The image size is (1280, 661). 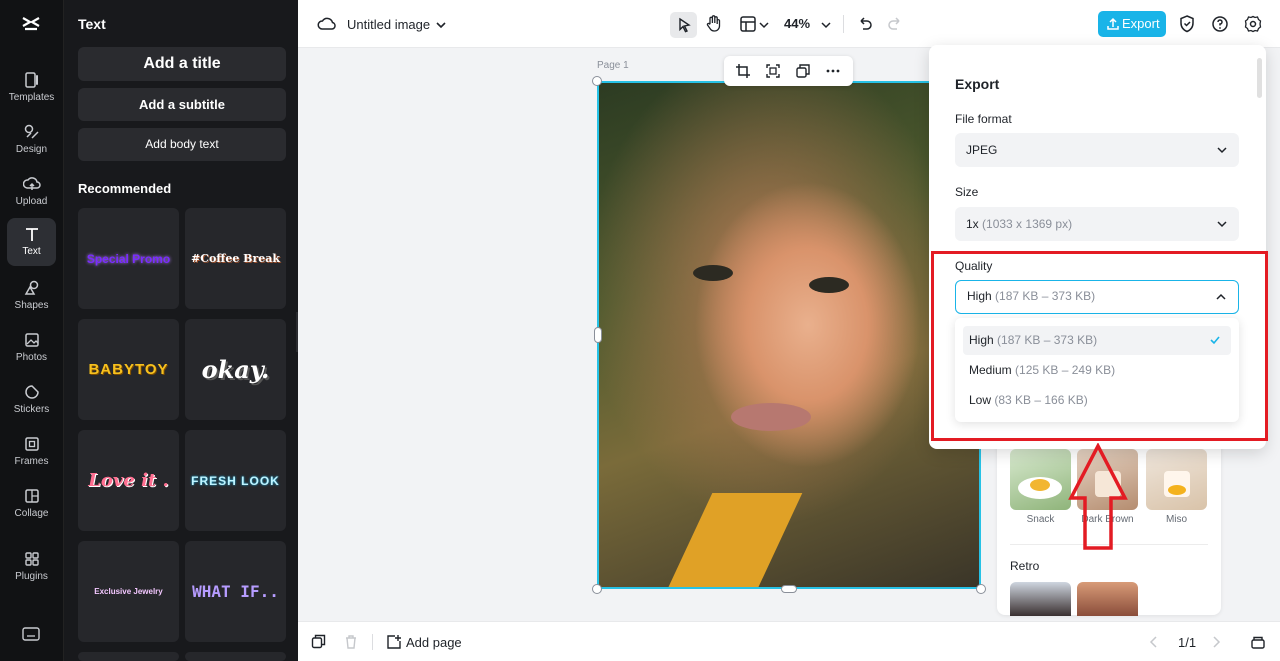 I want to click on chevron-right-icon, so click(x=1216, y=642).